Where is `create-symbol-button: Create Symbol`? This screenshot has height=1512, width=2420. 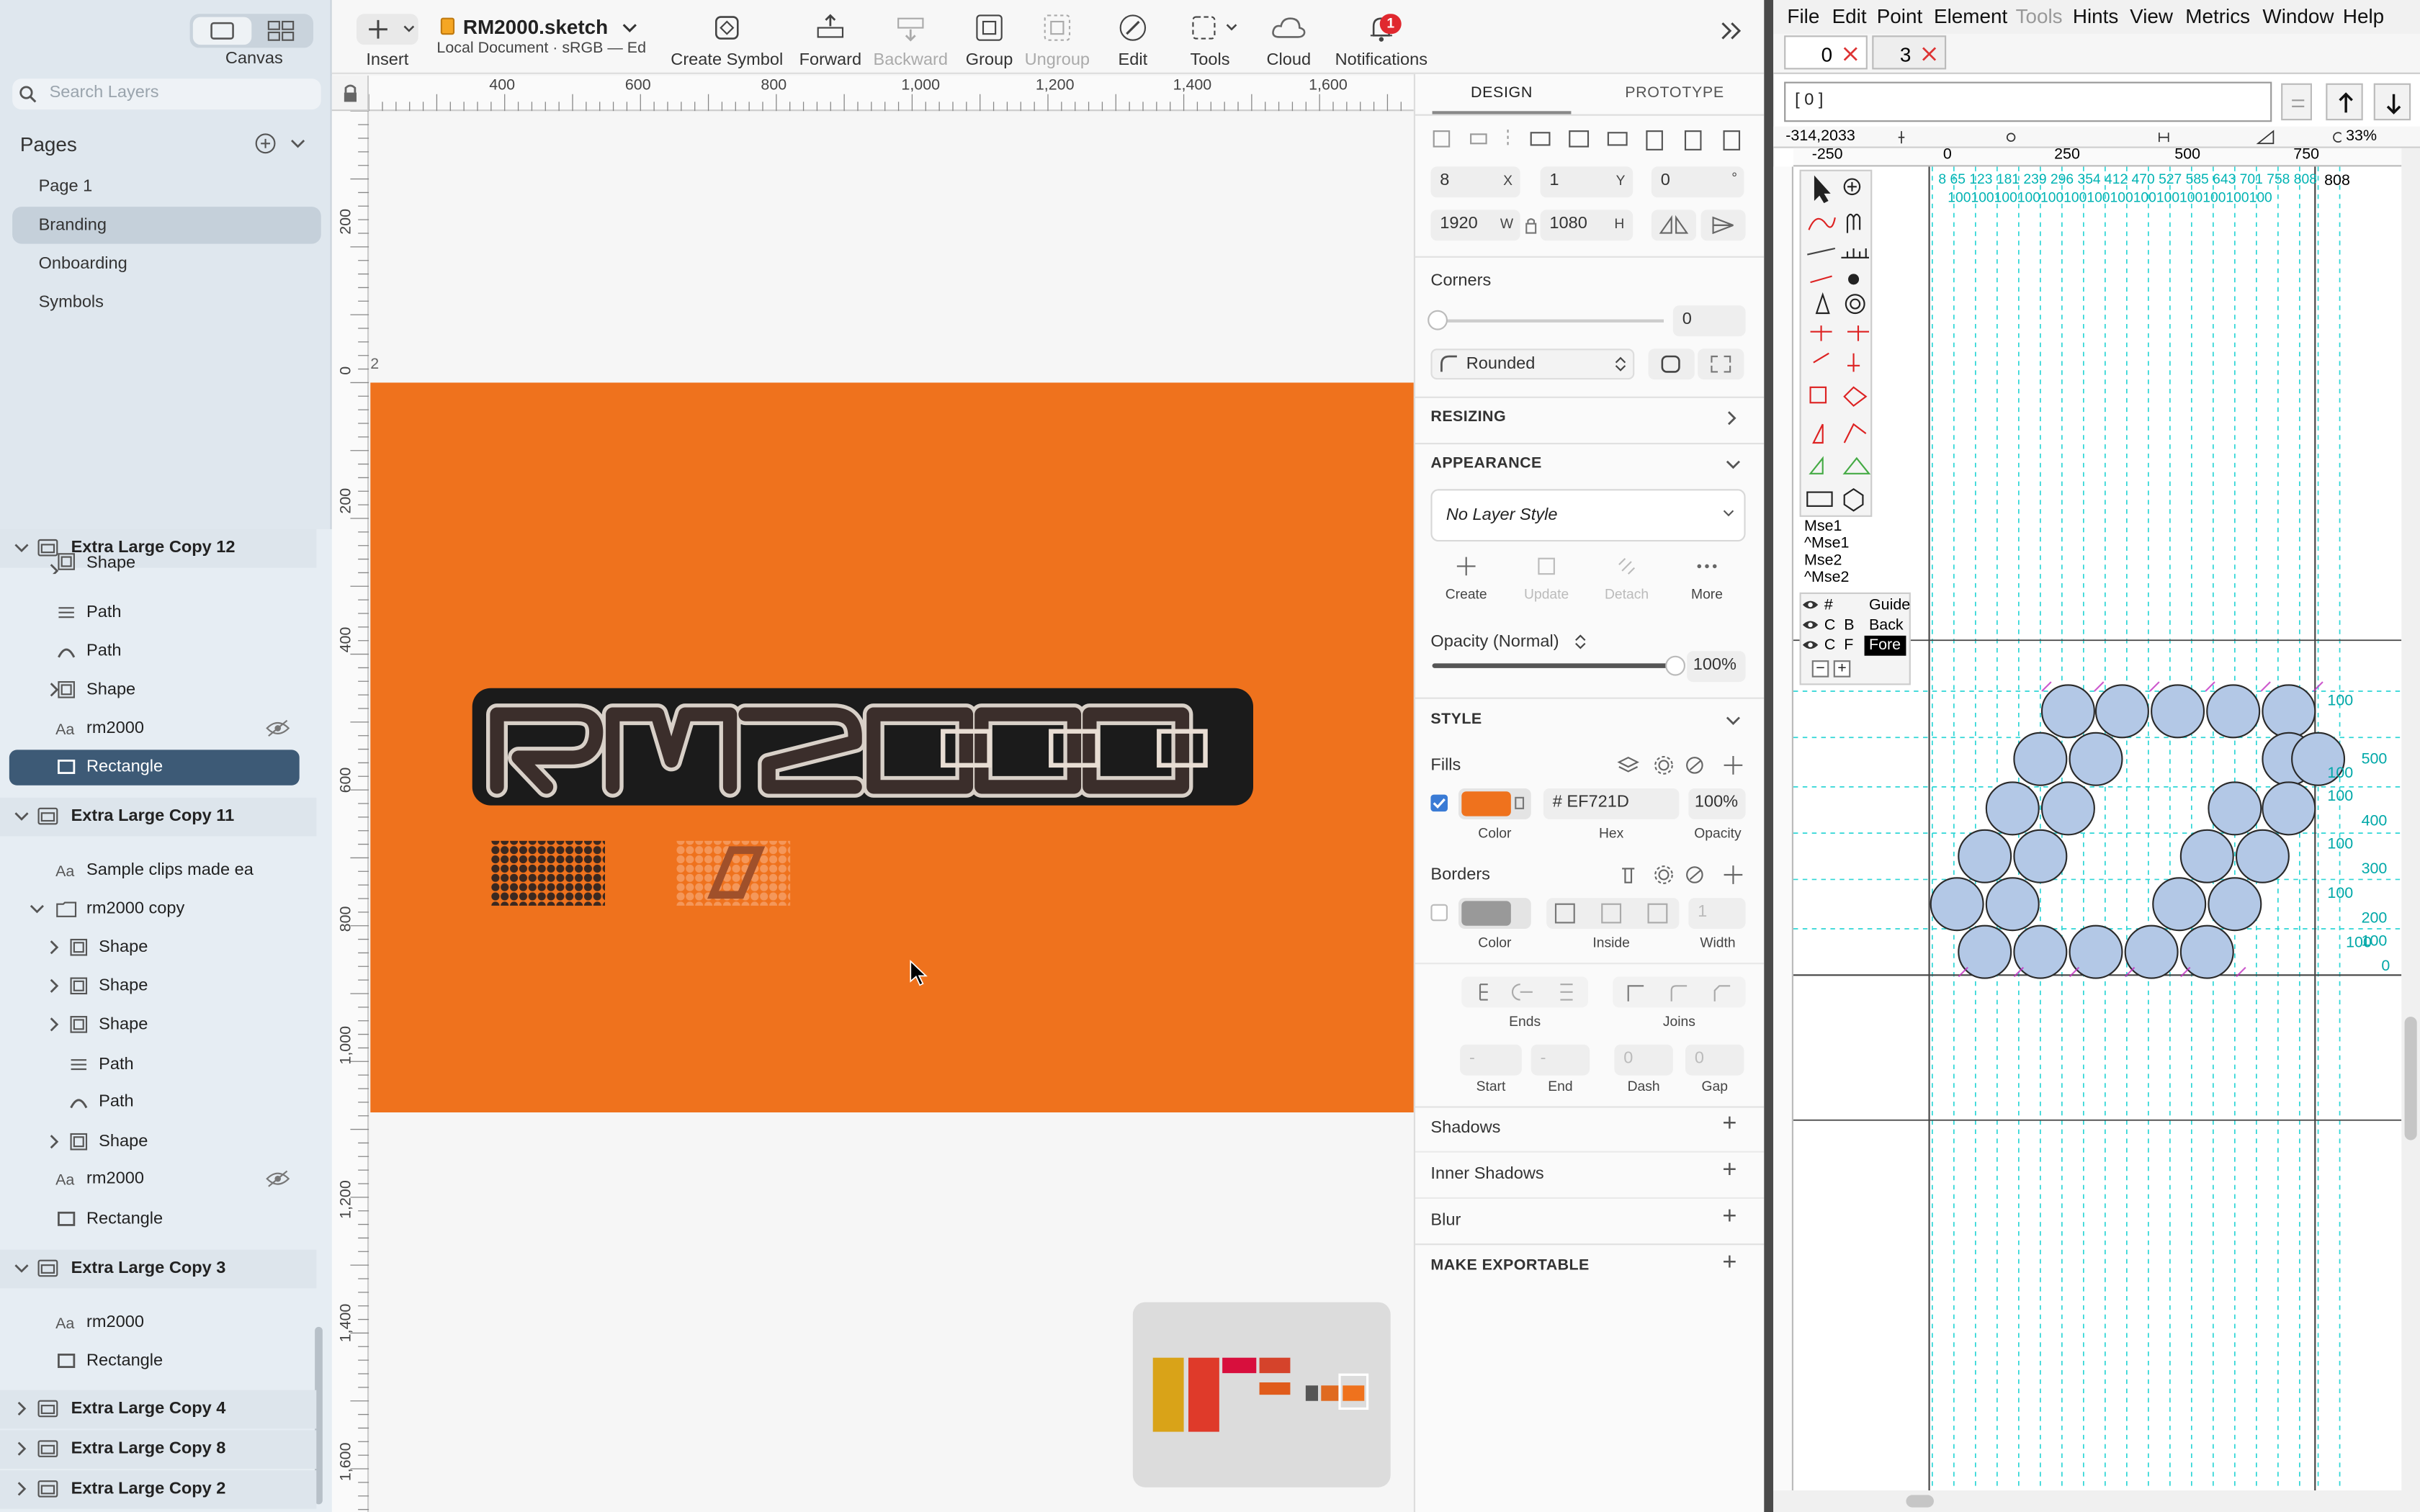
create-symbol-button: Create Symbol is located at coordinates (727, 37).